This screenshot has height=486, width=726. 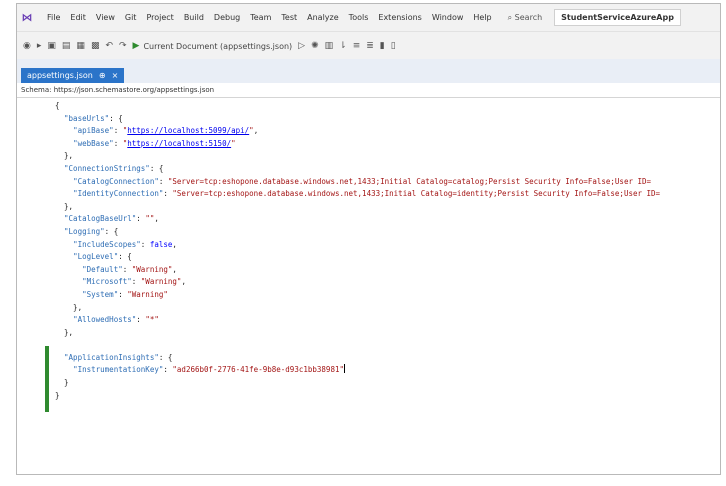 What do you see at coordinates (323, 17) in the screenshot?
I see `menu-analyze: Analyze` at bounding box center [323, 17].